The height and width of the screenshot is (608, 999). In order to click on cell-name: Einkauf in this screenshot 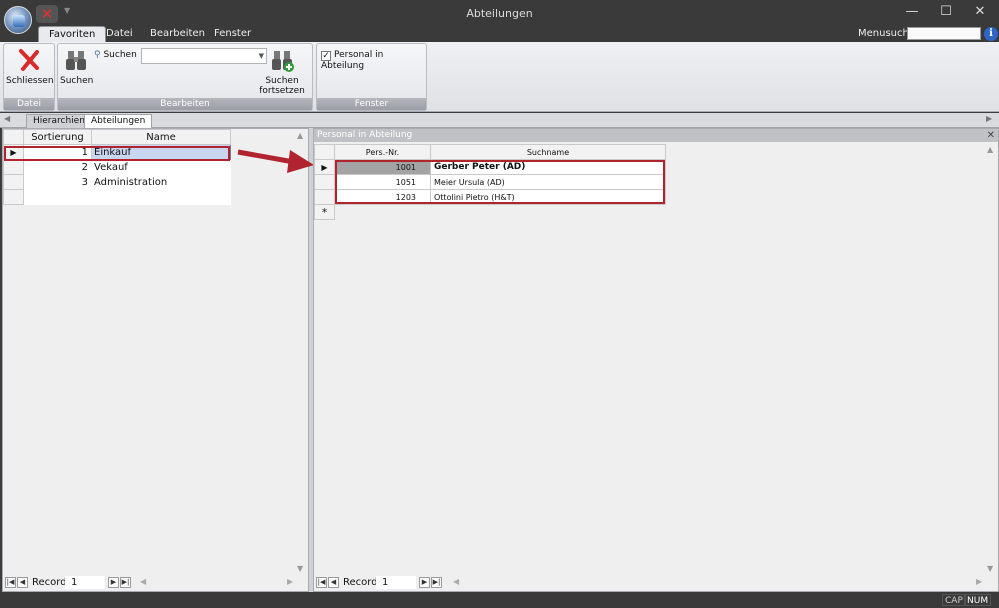, I will do `click(161, 152)`.